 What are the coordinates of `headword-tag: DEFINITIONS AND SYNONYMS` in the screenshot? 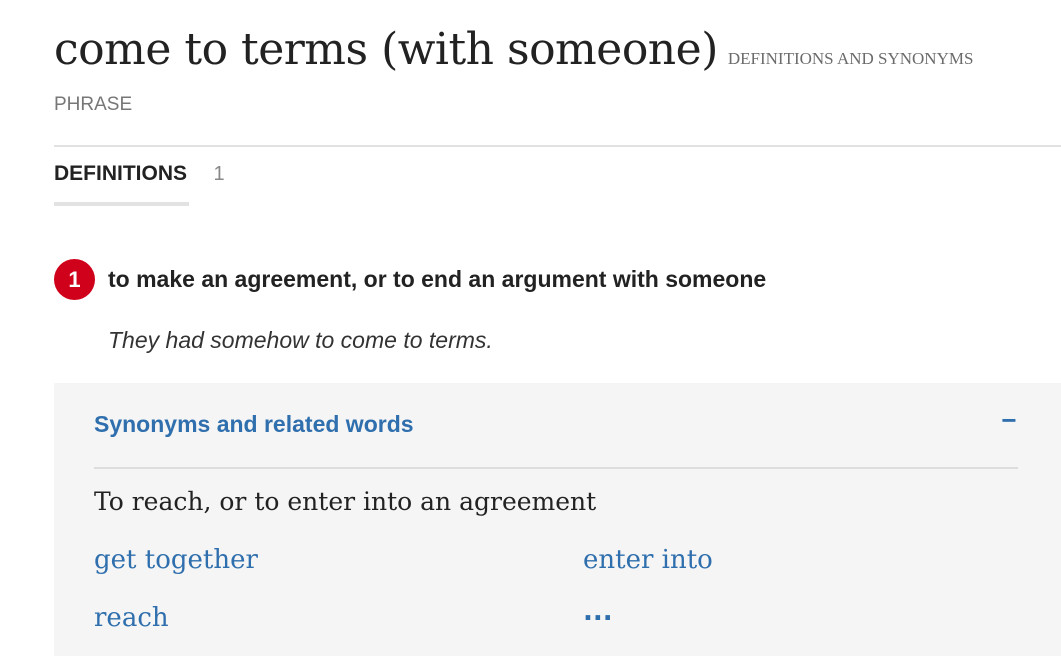 It's located at (850, 58).